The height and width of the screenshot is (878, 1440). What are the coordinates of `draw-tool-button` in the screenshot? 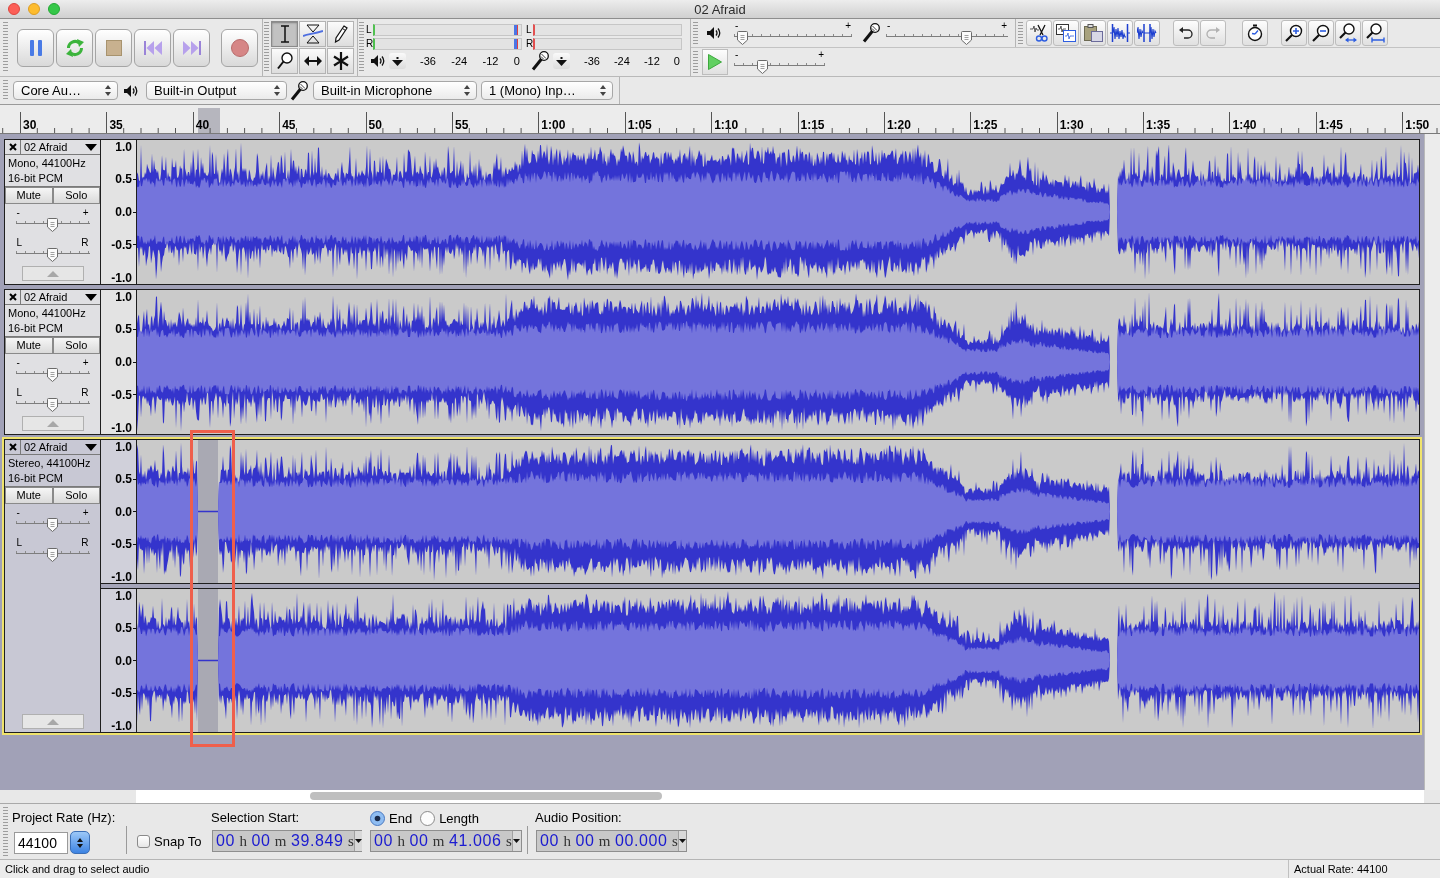 It's located at (340, 34).